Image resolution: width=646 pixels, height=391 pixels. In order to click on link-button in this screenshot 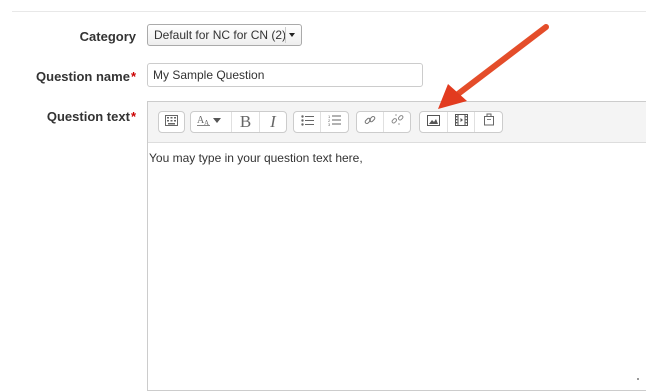, I will do `click(370, 122)`.